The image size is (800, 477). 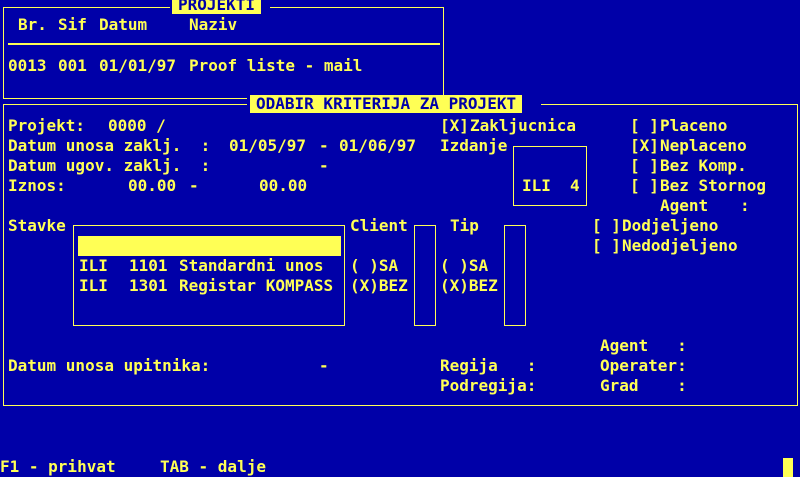 I want to click on stavka-name: Standardni unos, so click(x=251, y=265).